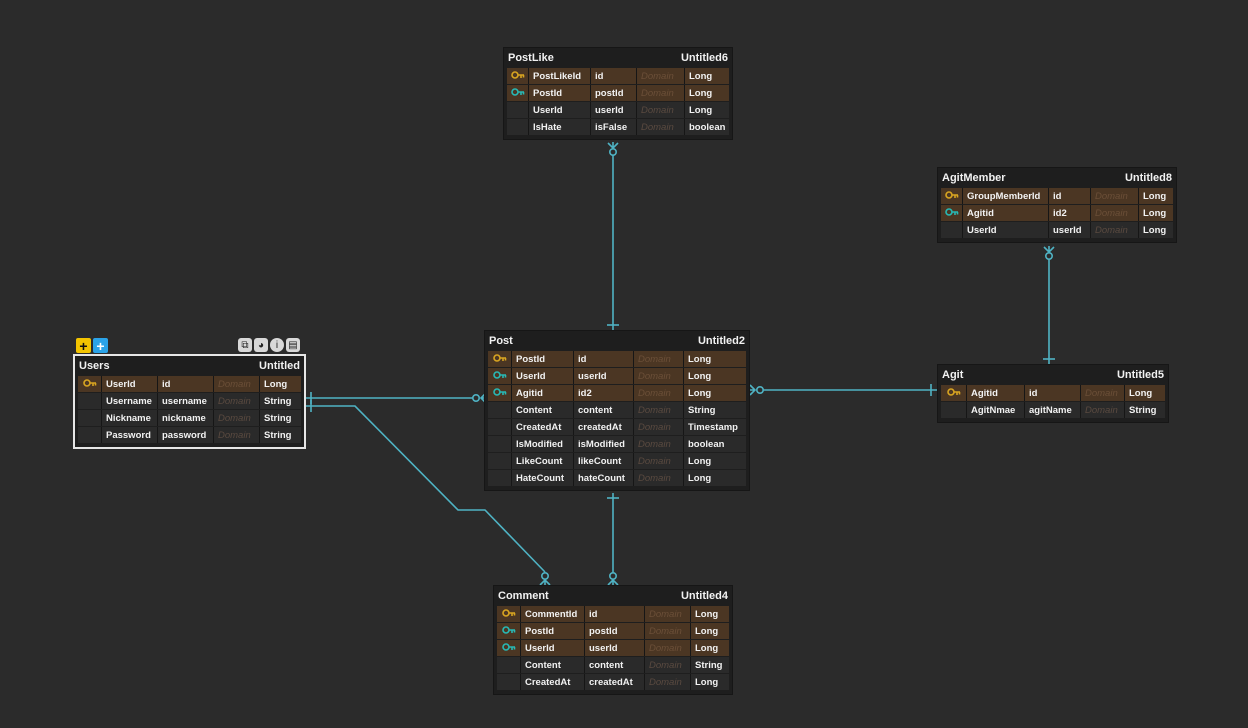 The image size is (1248, 728). What do you see at coordinates (1053, 375) in the screenshot?
I see `table-header: Agit Untitled5` at bounding box center [1053, 375].